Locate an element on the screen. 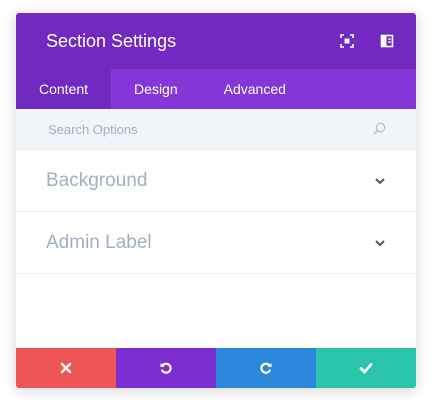 This screenshot has width=441, height=407. modal-title: Section Settings is located at coordinates (111, 40).